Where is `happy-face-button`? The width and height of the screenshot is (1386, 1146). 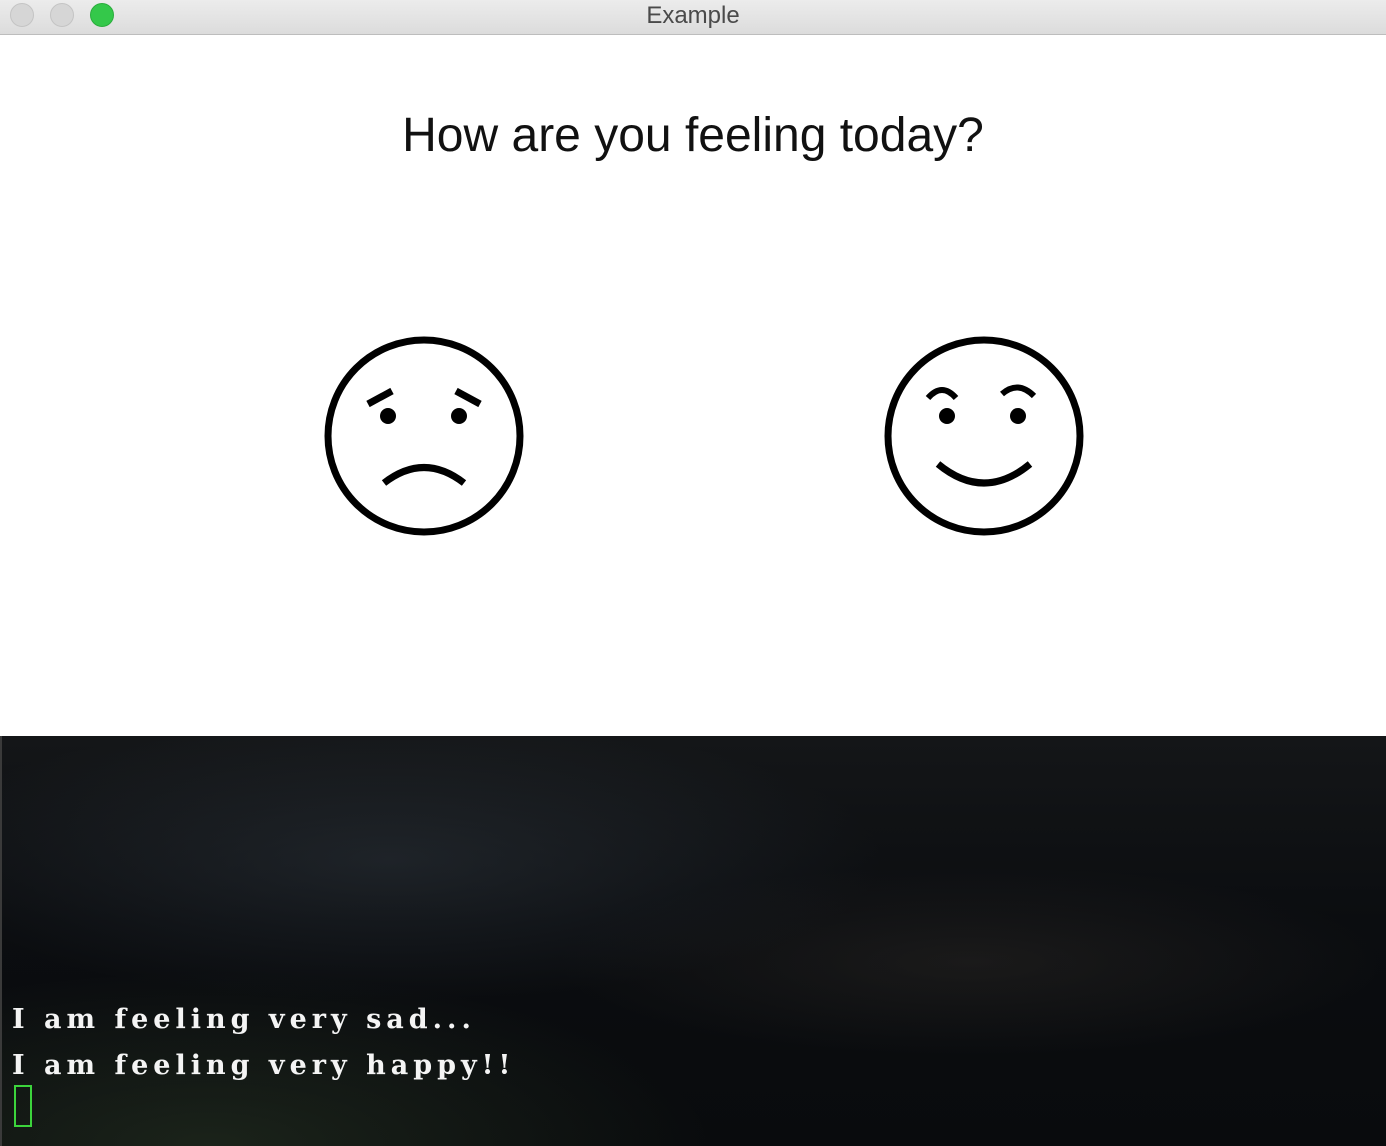
happy-face-button is located at coordinates (984, 436).